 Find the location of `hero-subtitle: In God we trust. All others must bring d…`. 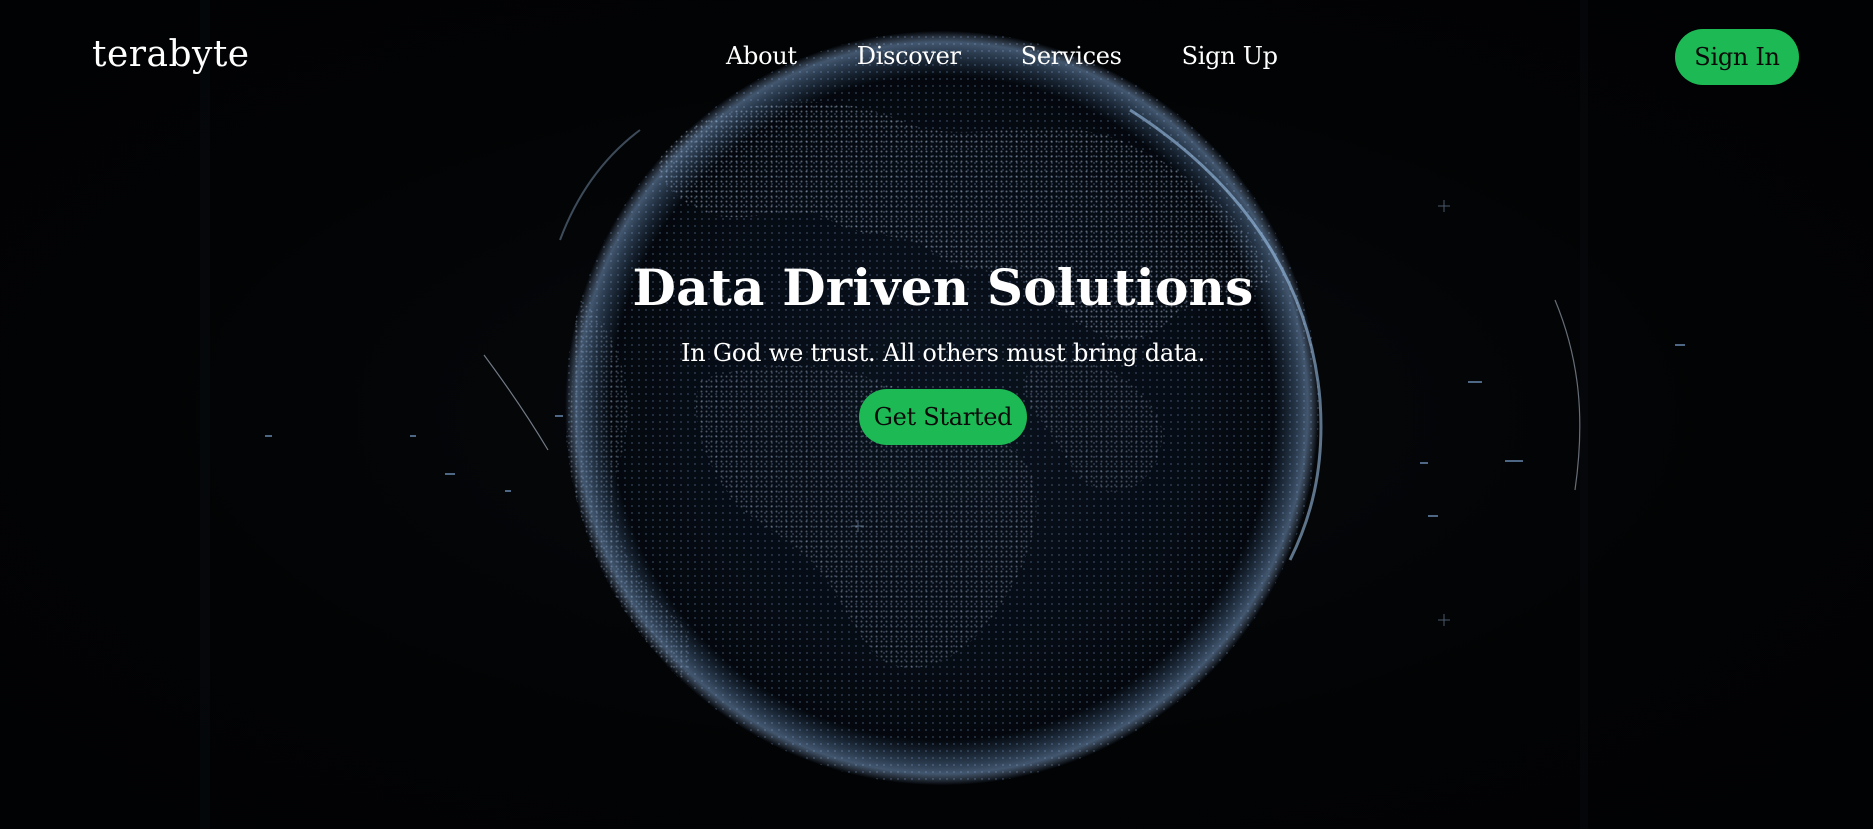

hero-subtitle: In God we trust. All others must bring d… is located at coordinates (943, 353).